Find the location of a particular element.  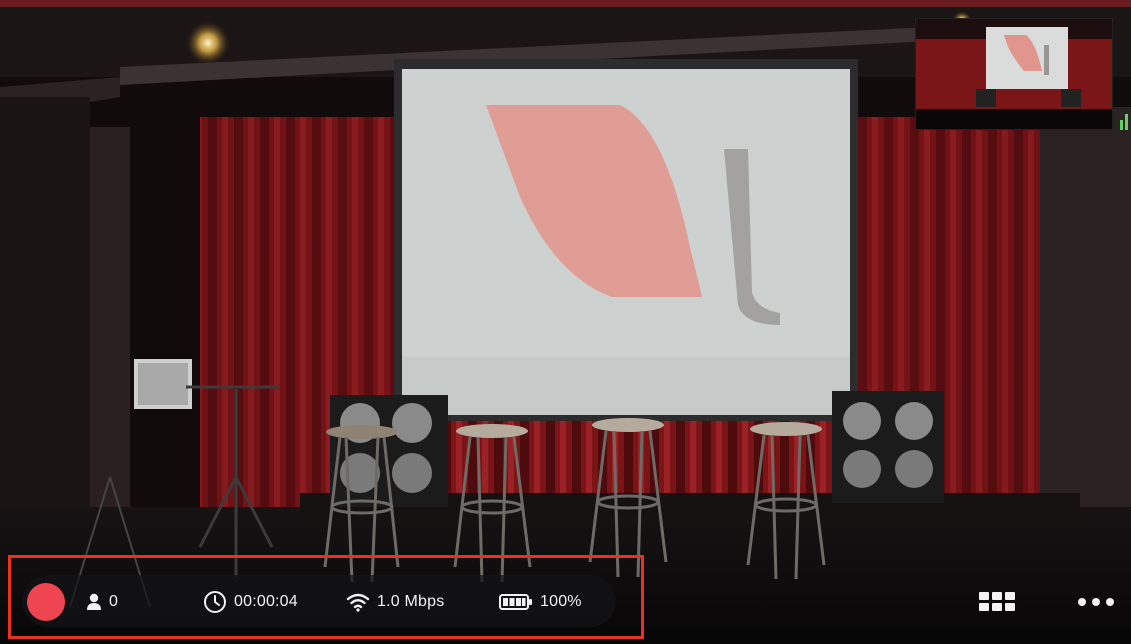

layout-grid-button is located at coordinates (997, 602).